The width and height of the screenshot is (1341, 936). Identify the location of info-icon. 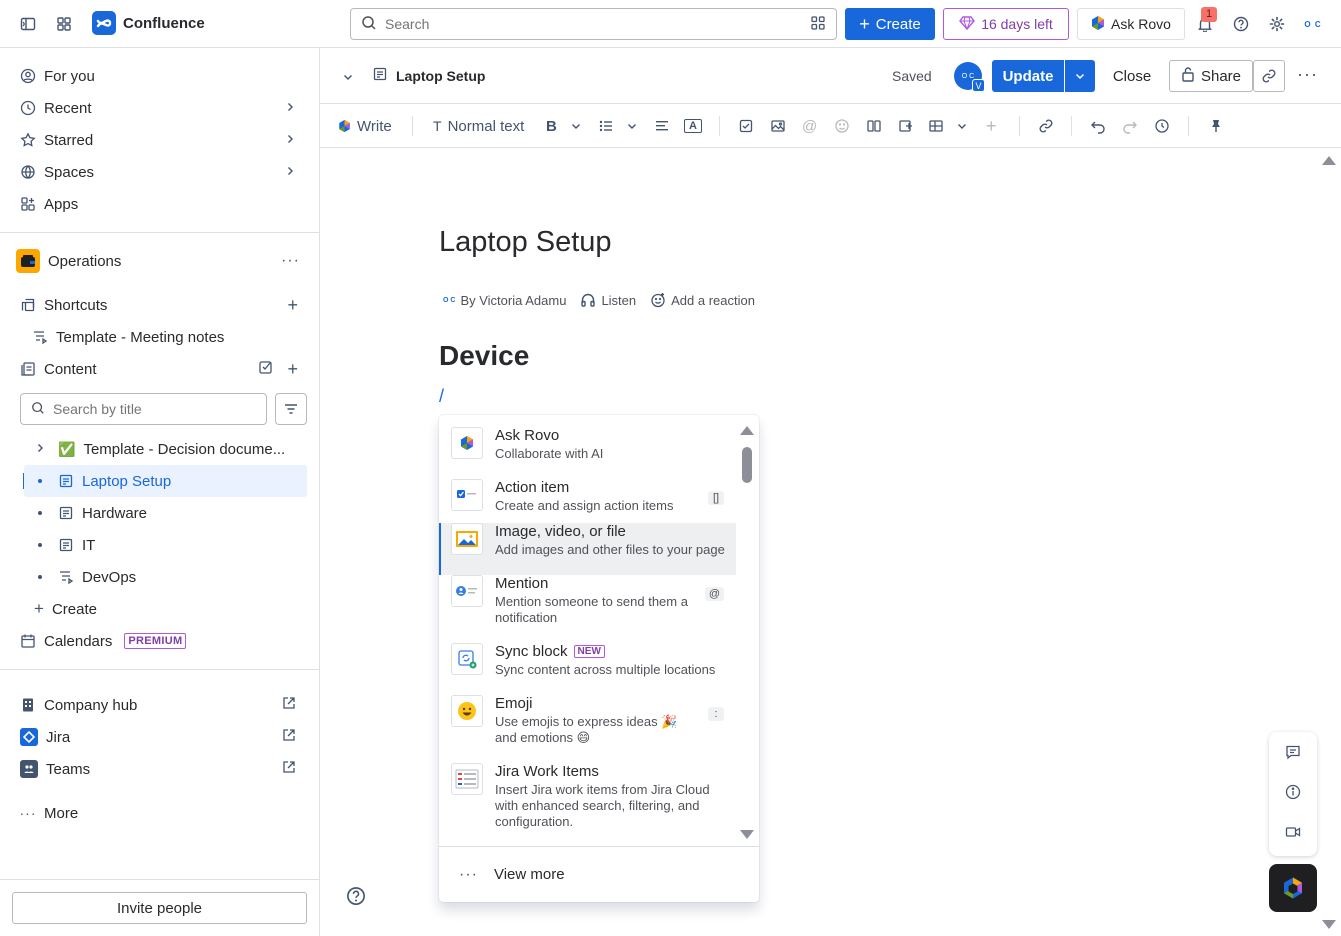
(1293, 792).